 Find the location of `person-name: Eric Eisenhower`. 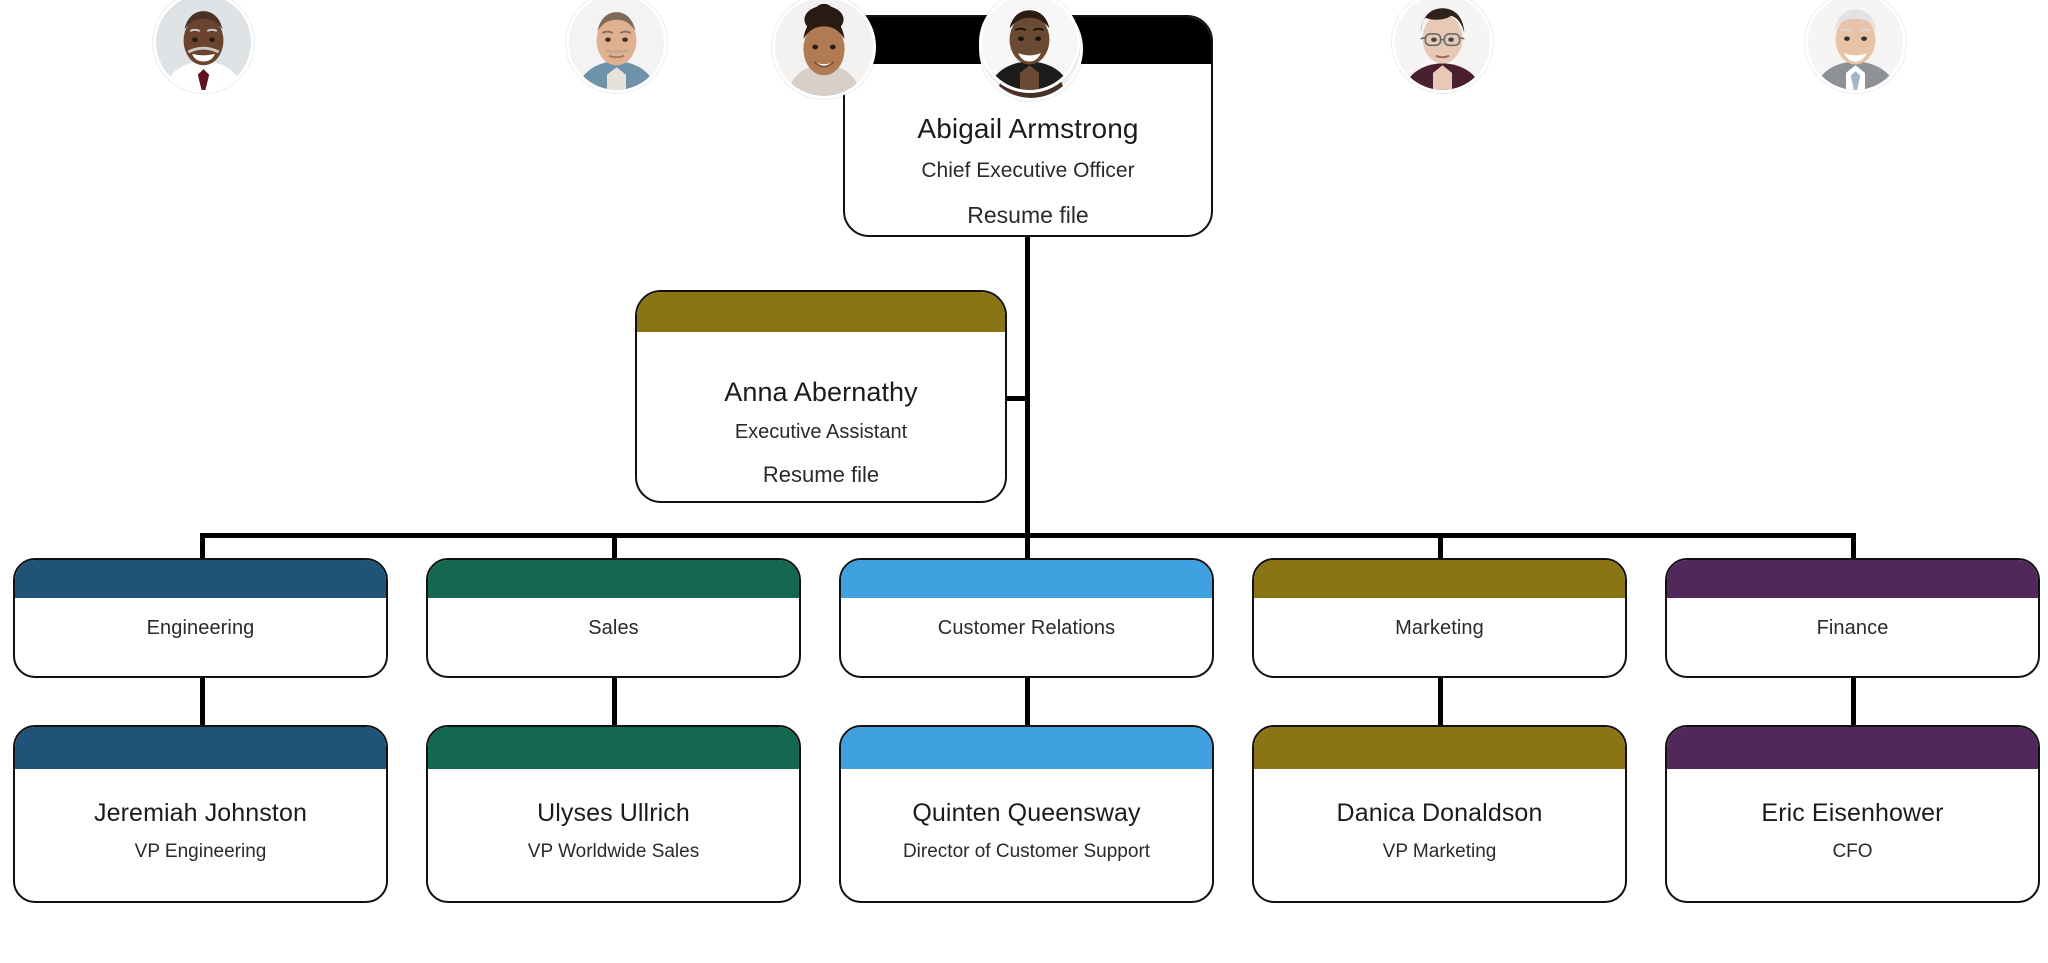

person-name: Eric Eisenhower is located at coordinates (1852, 813).